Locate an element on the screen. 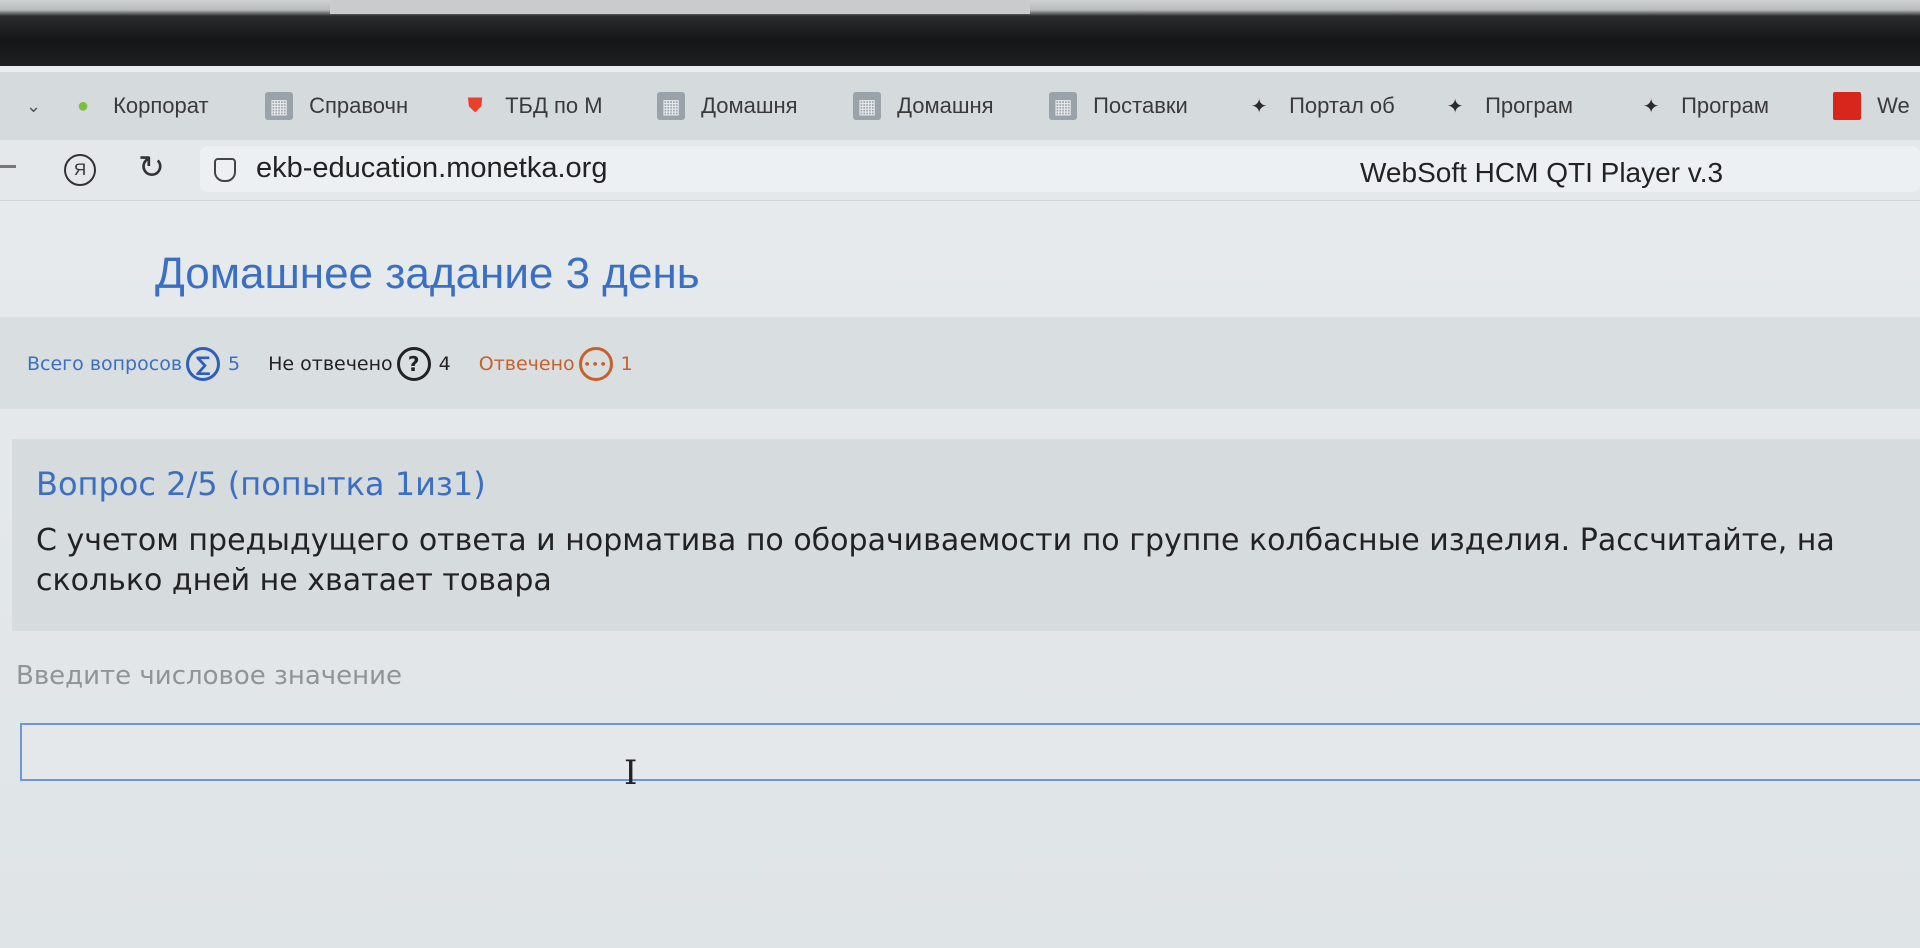 The height and width of the screenshot is (948, 1920). bookmark-label: ТБД по М is located at coordinates (554, 105).